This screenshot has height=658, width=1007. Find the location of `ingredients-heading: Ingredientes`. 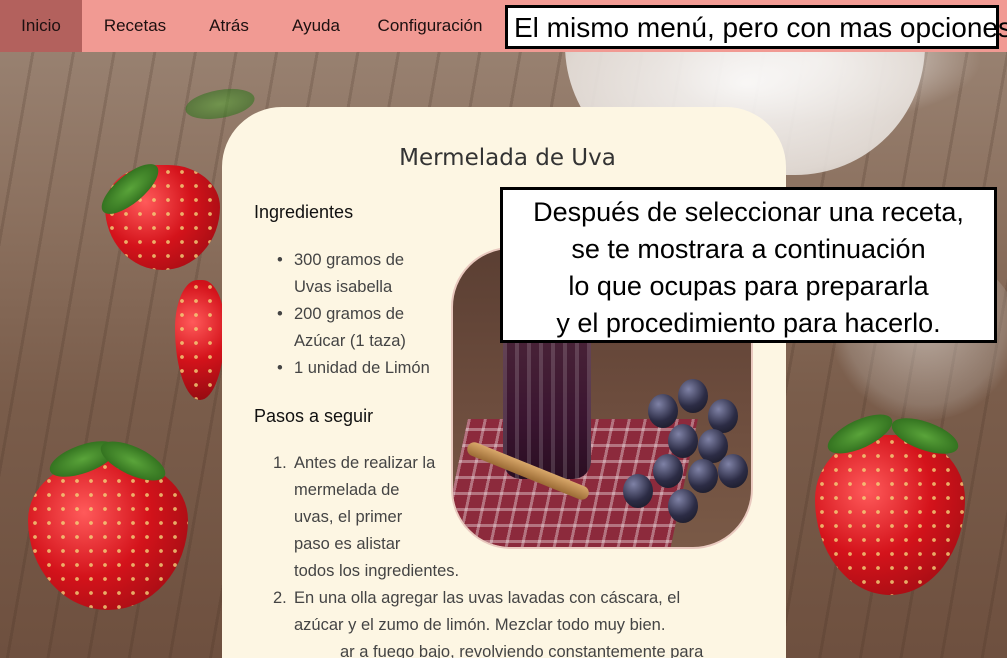

ingredients-heading: Ingredientes is located at coordinates (304, 212).